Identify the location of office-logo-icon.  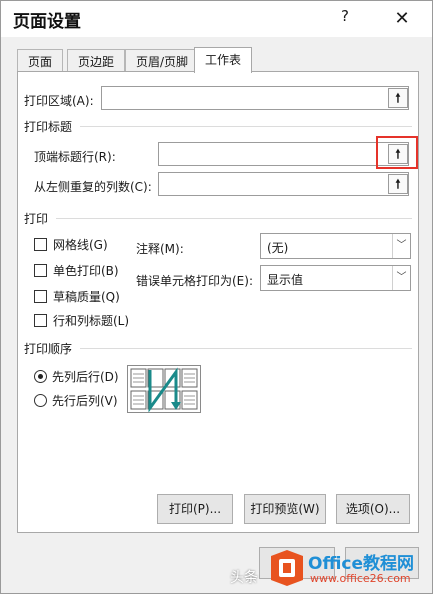
(287, 568).